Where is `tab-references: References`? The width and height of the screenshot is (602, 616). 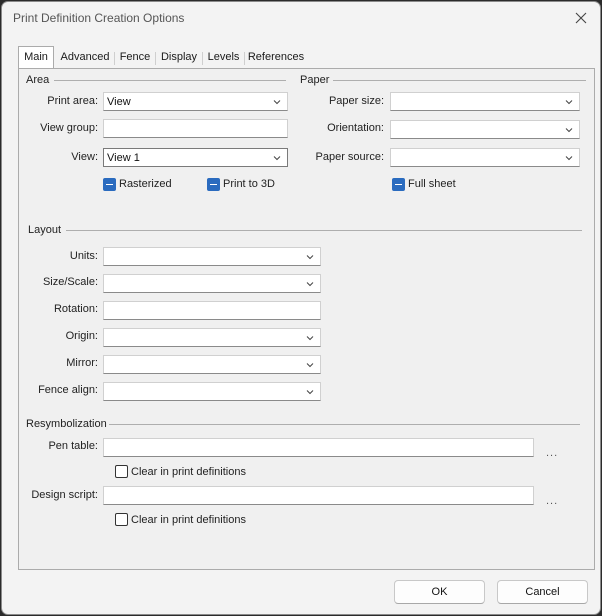 tab-references: References is located at coordinates (276, 58).